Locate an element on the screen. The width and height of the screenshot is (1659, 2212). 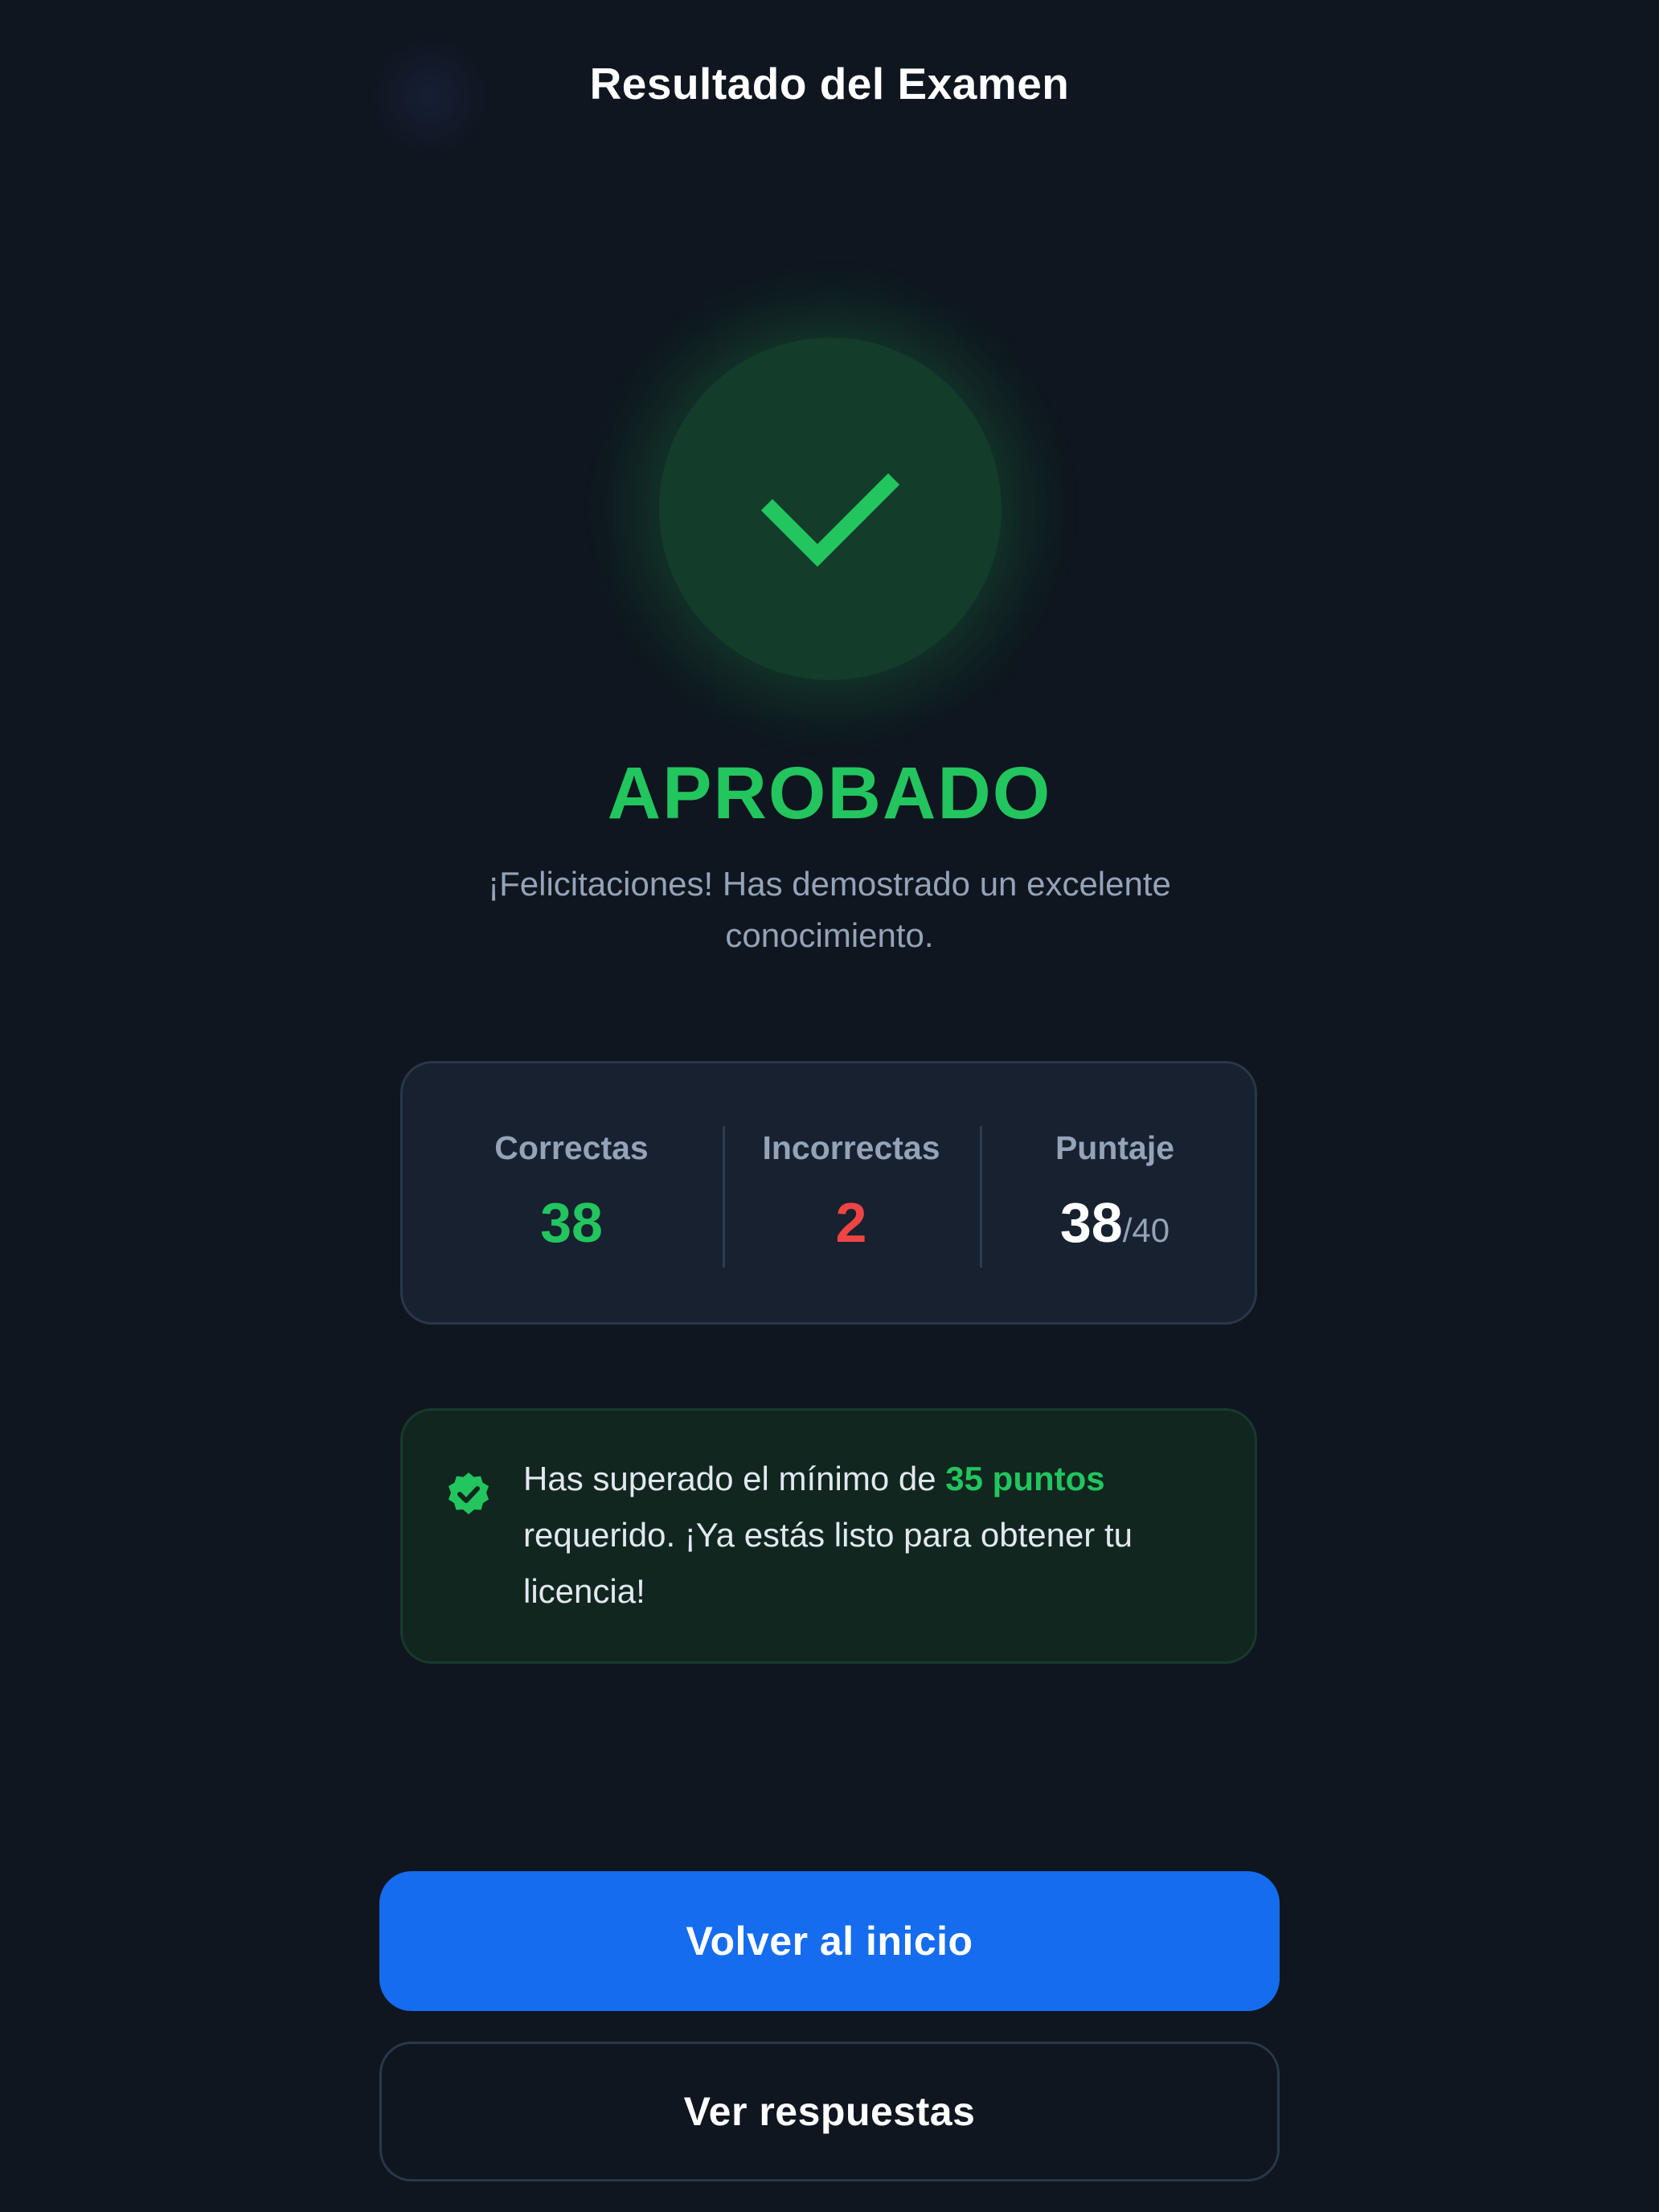
stat-correct: Correctas 38 is located at coordinates (571, 1192).